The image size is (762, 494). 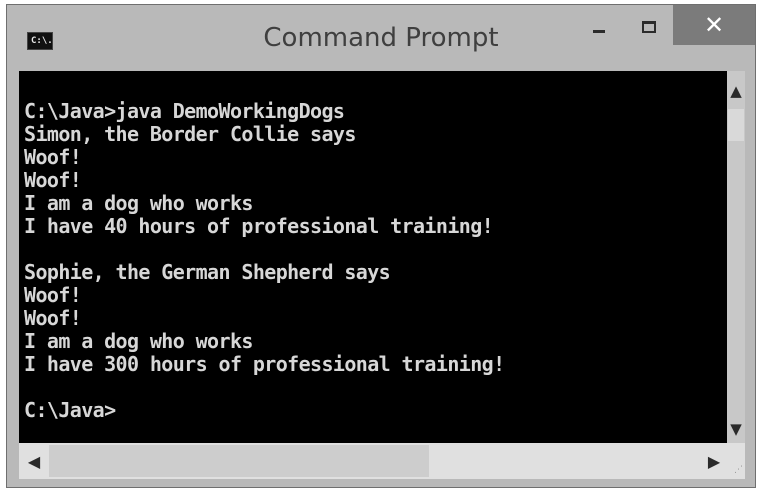 I want to click on console-app-icon: C:\., so click(x=40, y=41).